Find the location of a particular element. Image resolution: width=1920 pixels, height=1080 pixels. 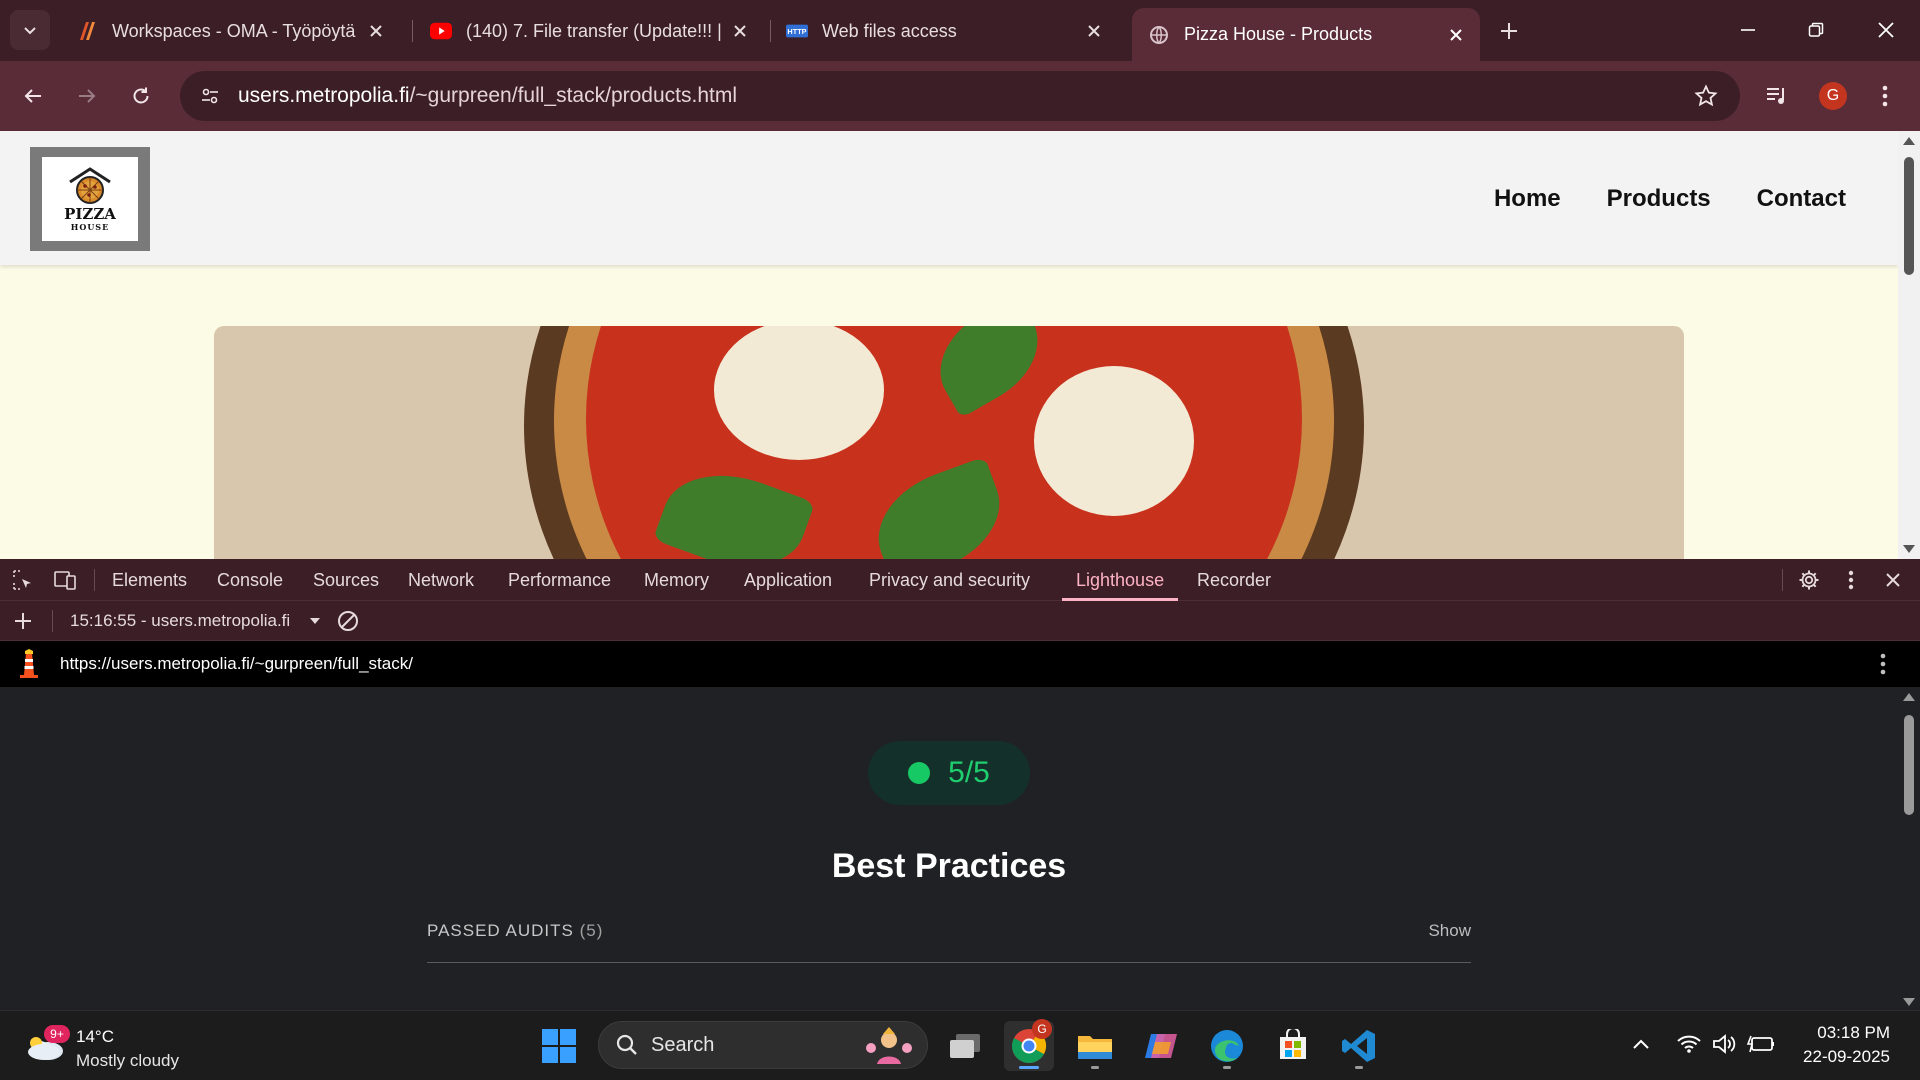

page-scrollbar is located at coordinates (1909, 345).